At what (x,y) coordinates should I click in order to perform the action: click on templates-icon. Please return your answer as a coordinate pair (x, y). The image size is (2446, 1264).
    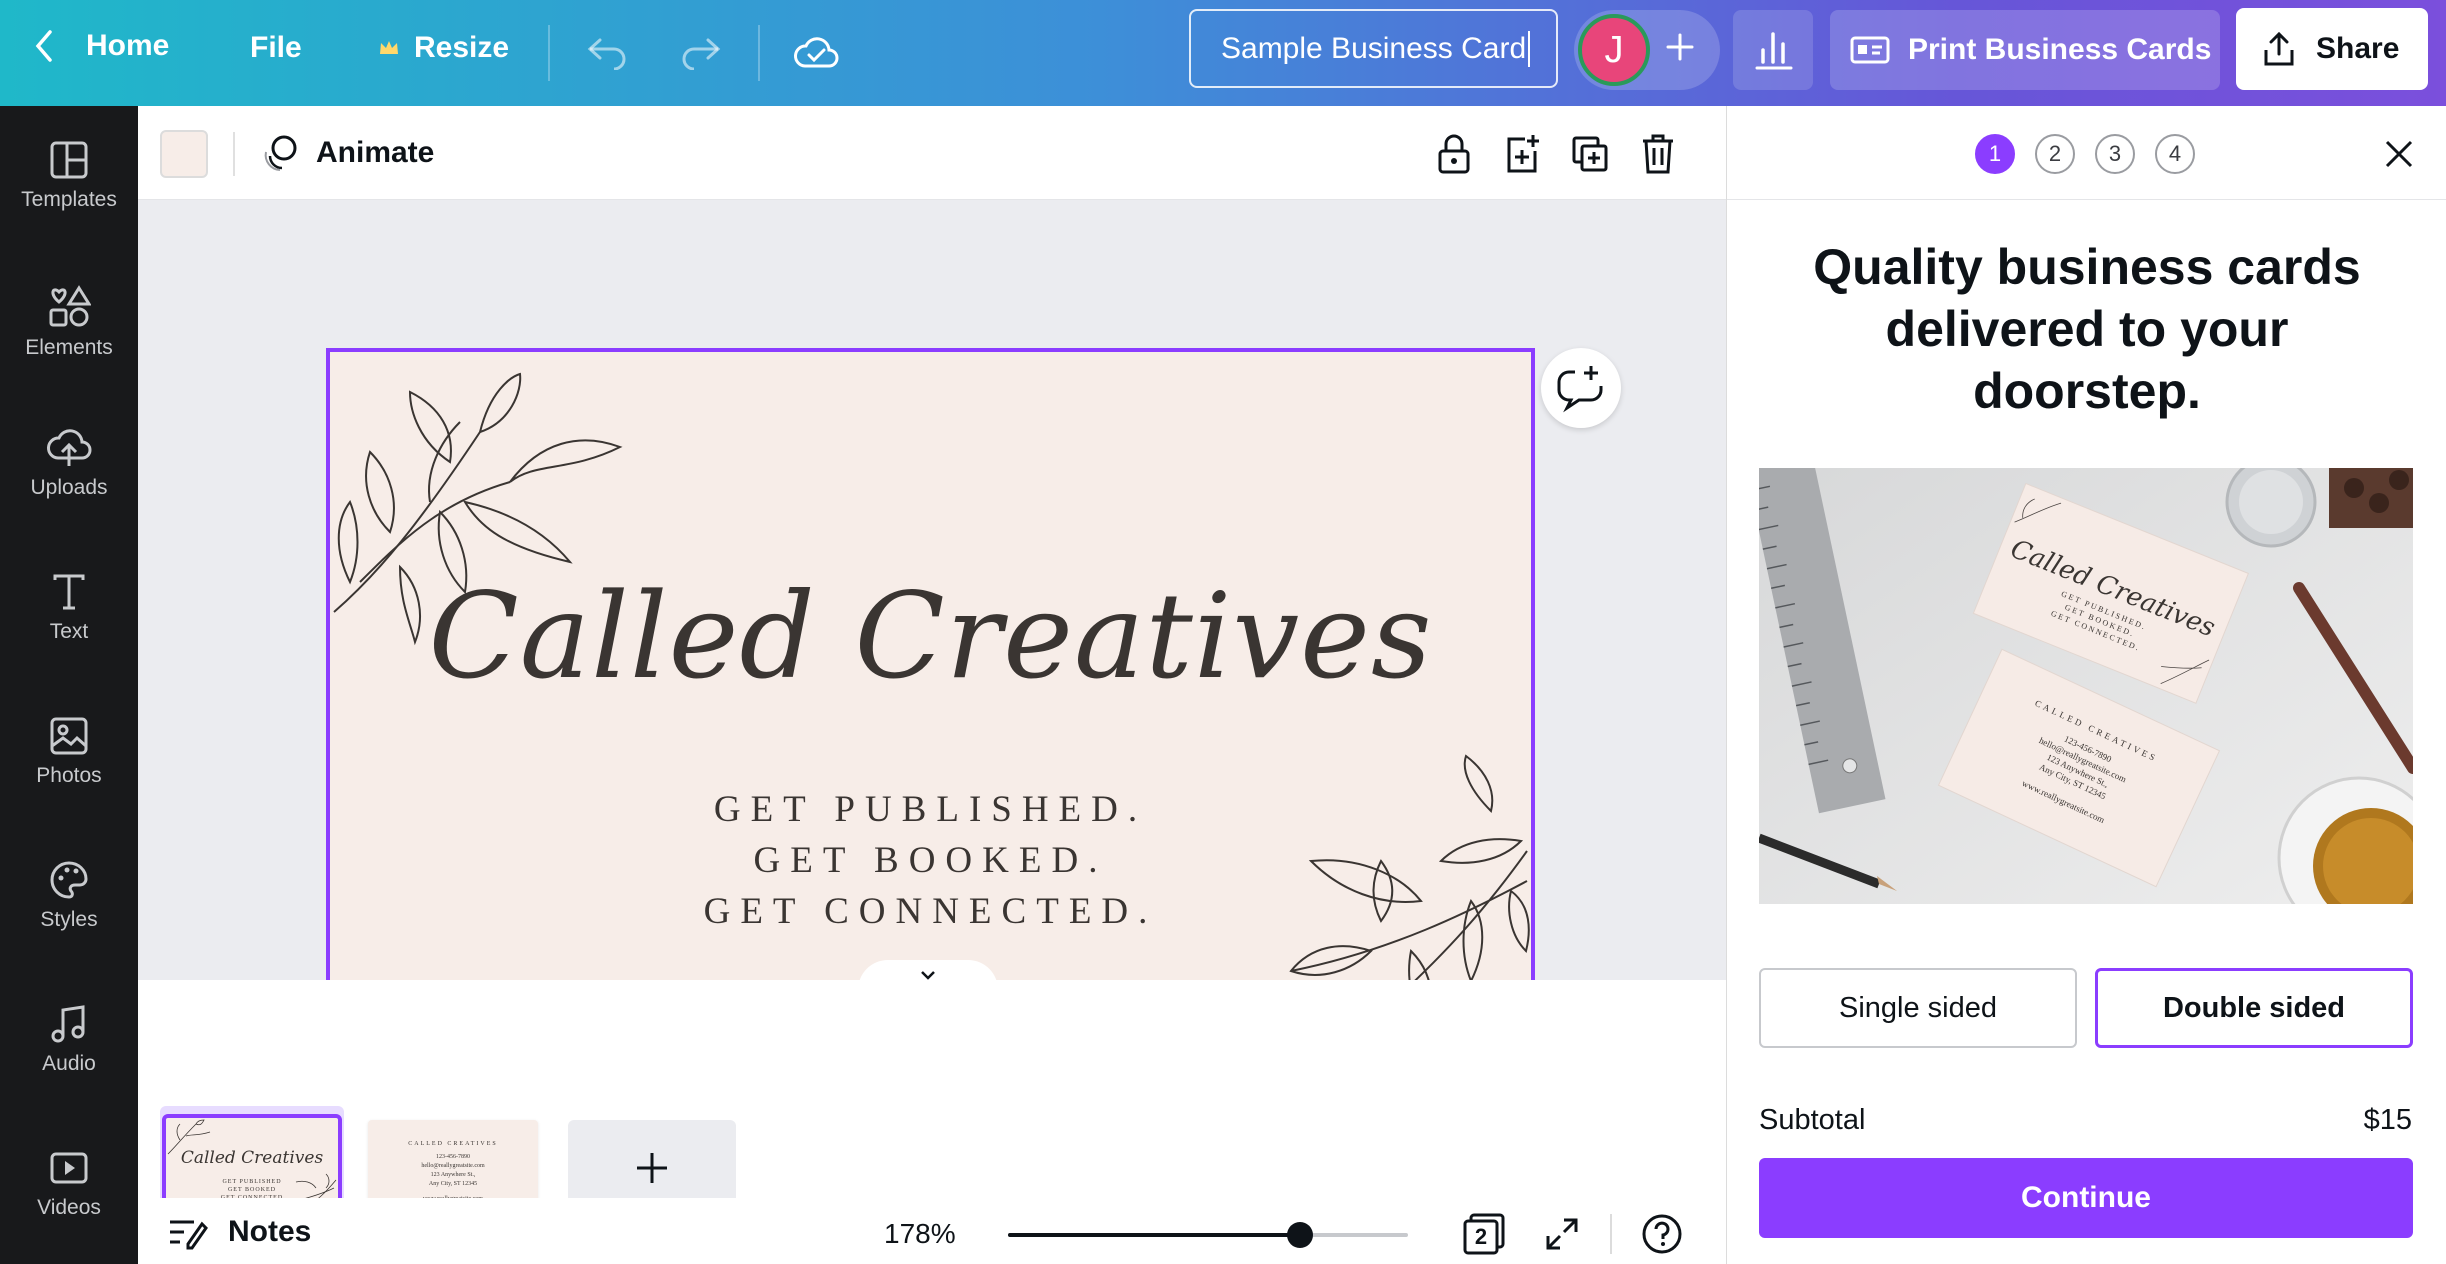
    Looking at the image, I should click on (69, 160).